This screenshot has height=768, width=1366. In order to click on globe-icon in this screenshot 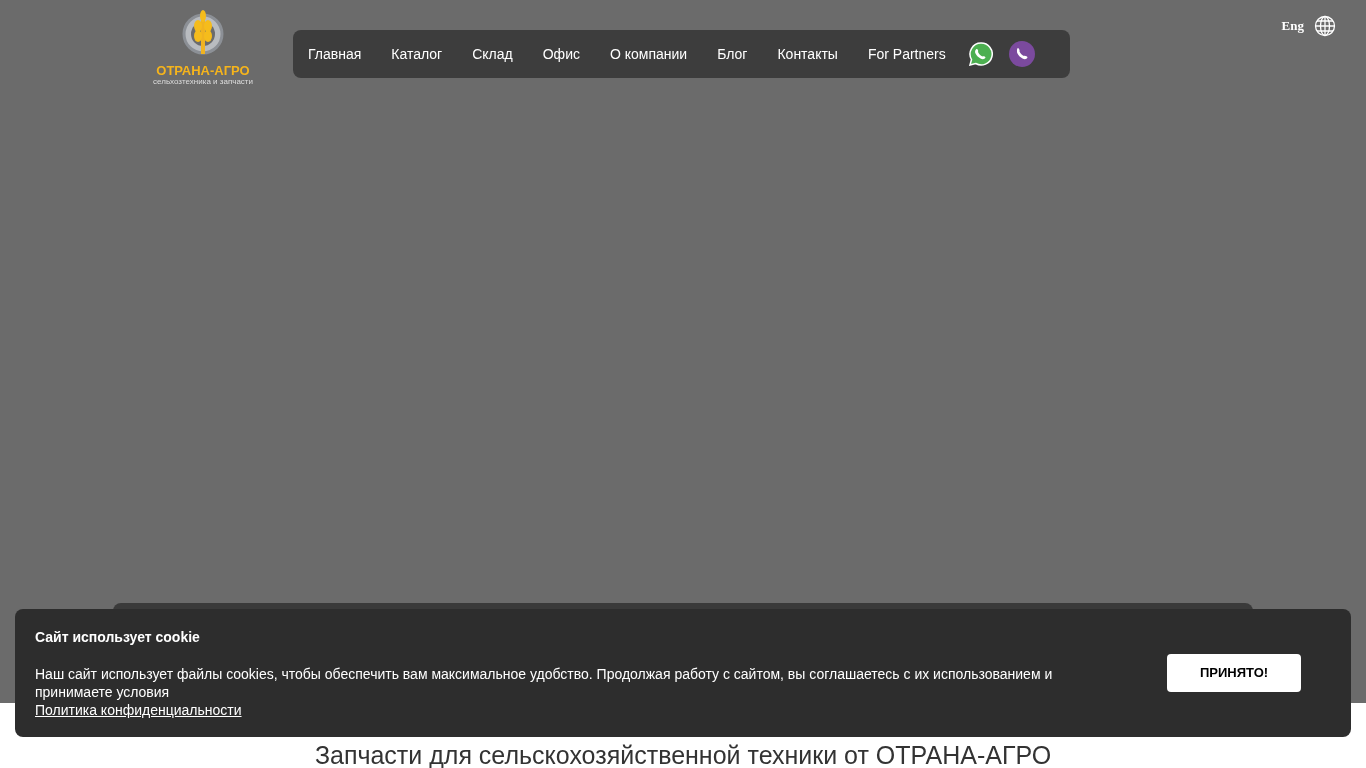, I will do `click(1325, 26)`.